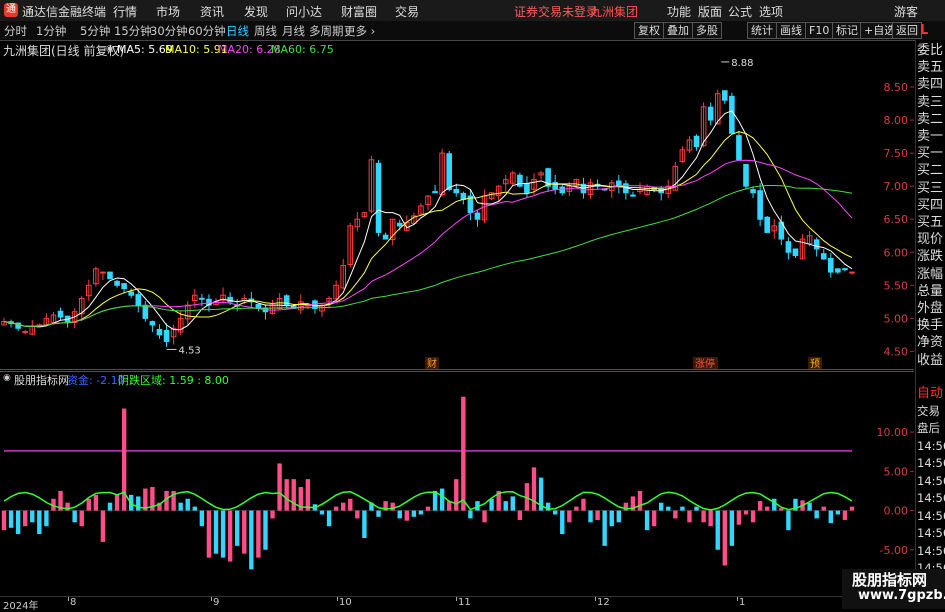  I want to click on period-multi: 多周期, so click(326, 31).